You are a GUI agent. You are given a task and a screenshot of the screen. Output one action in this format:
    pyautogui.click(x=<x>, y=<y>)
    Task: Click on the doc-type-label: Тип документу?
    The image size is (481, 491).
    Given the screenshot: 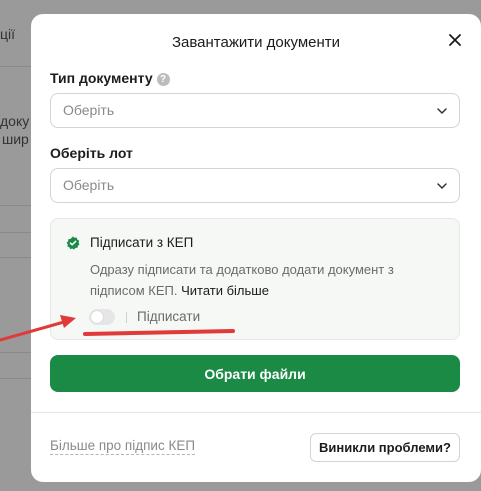 What is the action you would take?
    pyautogui.click(x=110, y=78)
    